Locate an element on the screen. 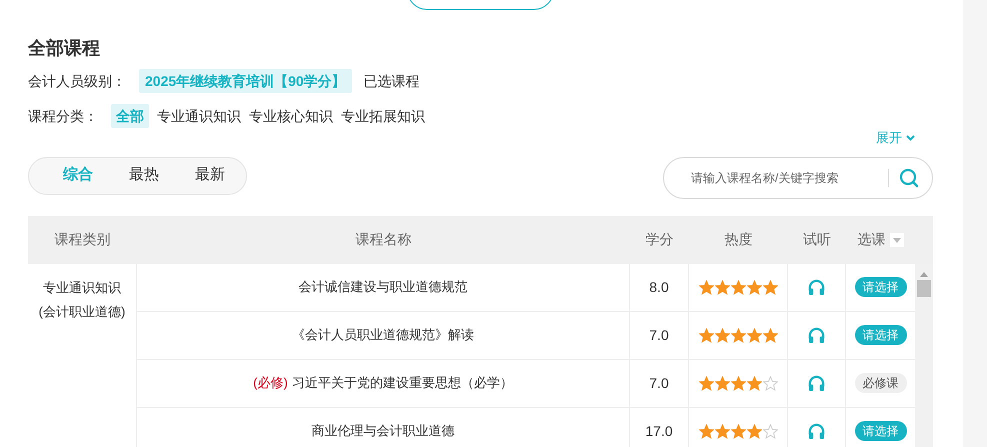  credit-value: 8.0 is located at coordinates (659, 287).